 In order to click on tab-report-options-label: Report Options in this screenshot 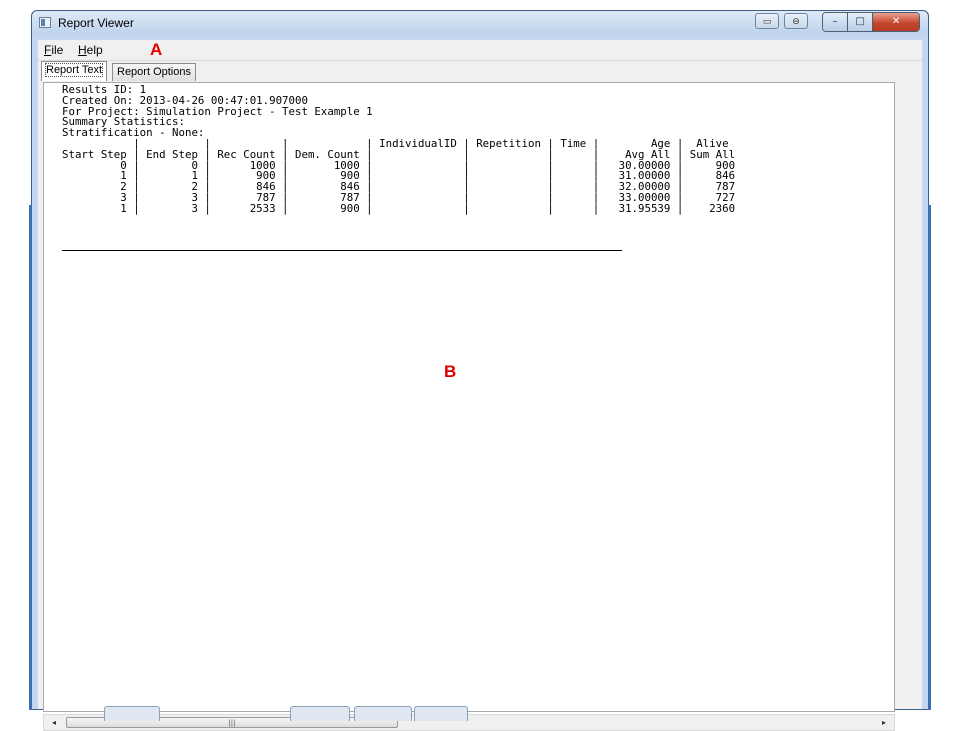, I will do `click(154, 72)`.